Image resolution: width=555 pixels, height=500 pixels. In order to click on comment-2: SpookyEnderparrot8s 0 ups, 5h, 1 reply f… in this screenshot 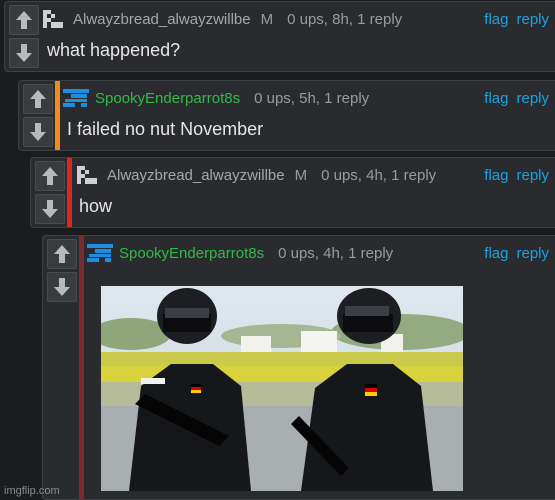, I will do `click(286, 115)`.